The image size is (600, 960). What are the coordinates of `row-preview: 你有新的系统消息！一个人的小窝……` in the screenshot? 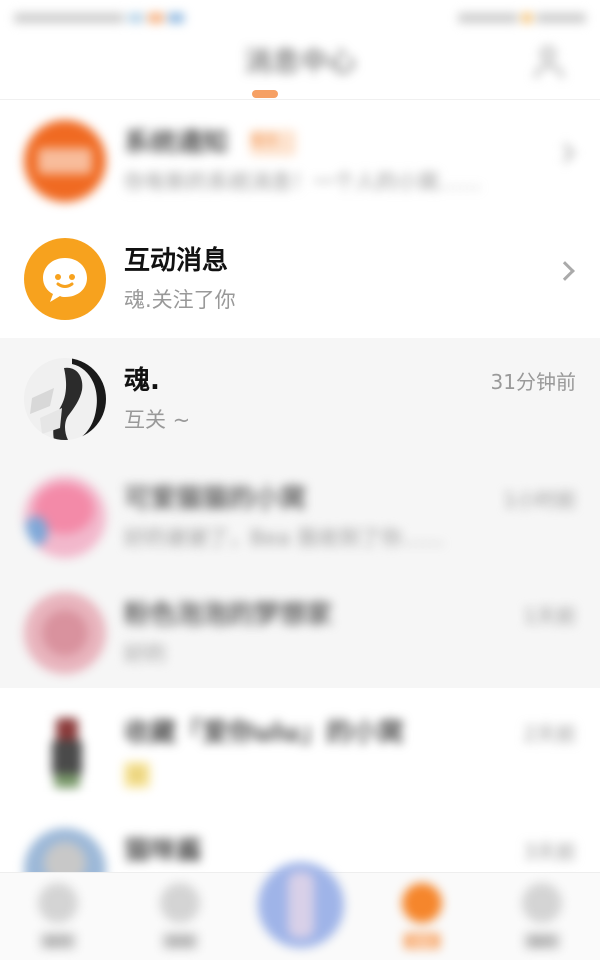 It's located at (302, 182).